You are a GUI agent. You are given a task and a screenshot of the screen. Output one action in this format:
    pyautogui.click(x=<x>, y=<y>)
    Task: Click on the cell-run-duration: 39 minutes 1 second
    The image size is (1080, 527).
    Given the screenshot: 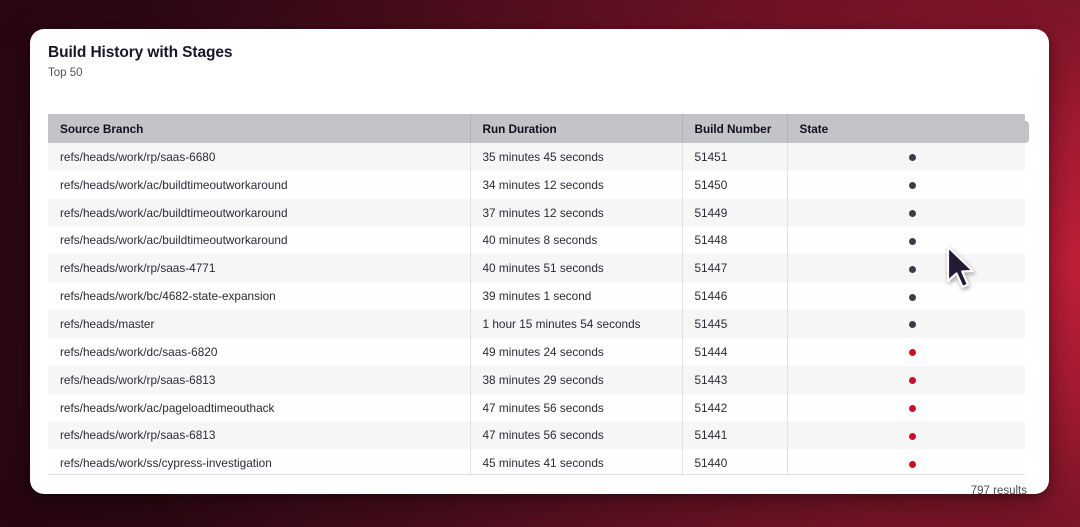 What is the action you would take?
    pyautogui.click(x=576, y=296)
    